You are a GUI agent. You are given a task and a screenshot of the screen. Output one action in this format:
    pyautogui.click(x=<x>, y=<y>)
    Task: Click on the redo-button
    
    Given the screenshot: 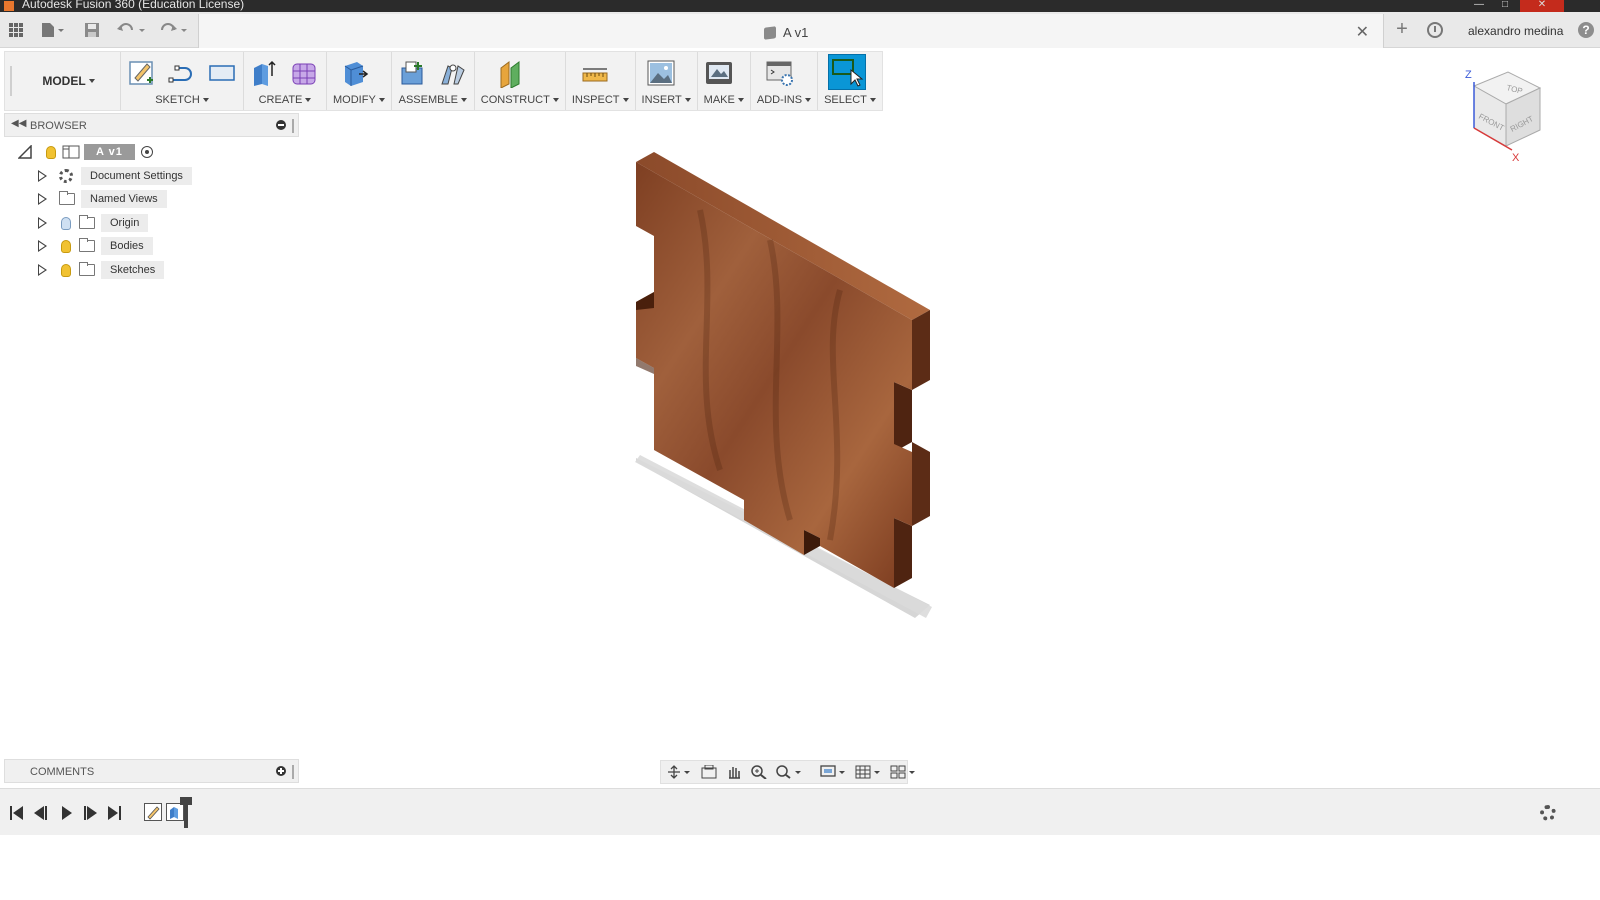 What is the action you would take?
    pyautogui.click(x=174, y=30)
    